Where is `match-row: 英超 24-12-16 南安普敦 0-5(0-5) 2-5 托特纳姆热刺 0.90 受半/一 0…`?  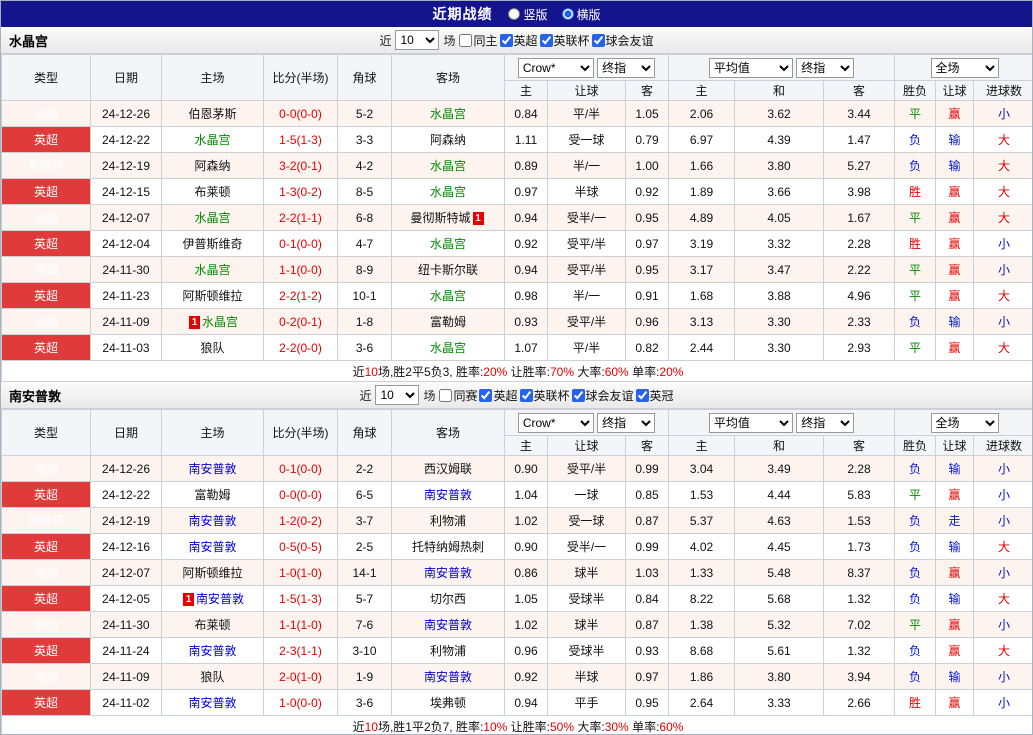 match-row: 英超 24-12-16 南安普敦 0-5(0-5) 2-5 托特纳姆热刺 0.90 受半/一 0… is located at coordinates (516, 546).